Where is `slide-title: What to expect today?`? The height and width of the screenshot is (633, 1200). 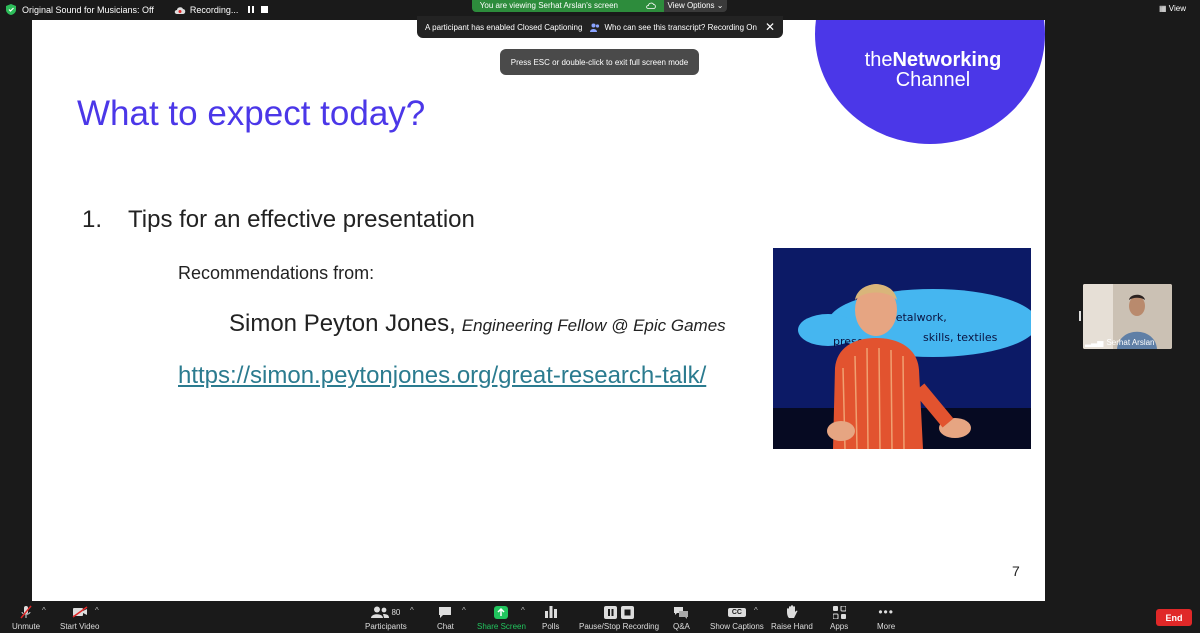
slide-title: What to expect today? is located at coordinates (251, 113).